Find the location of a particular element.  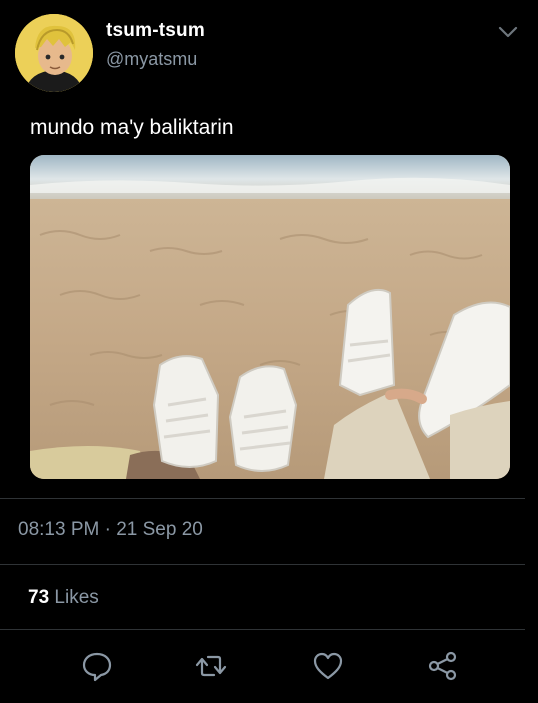

avatar-illustration is located at coordinates (54, 53).